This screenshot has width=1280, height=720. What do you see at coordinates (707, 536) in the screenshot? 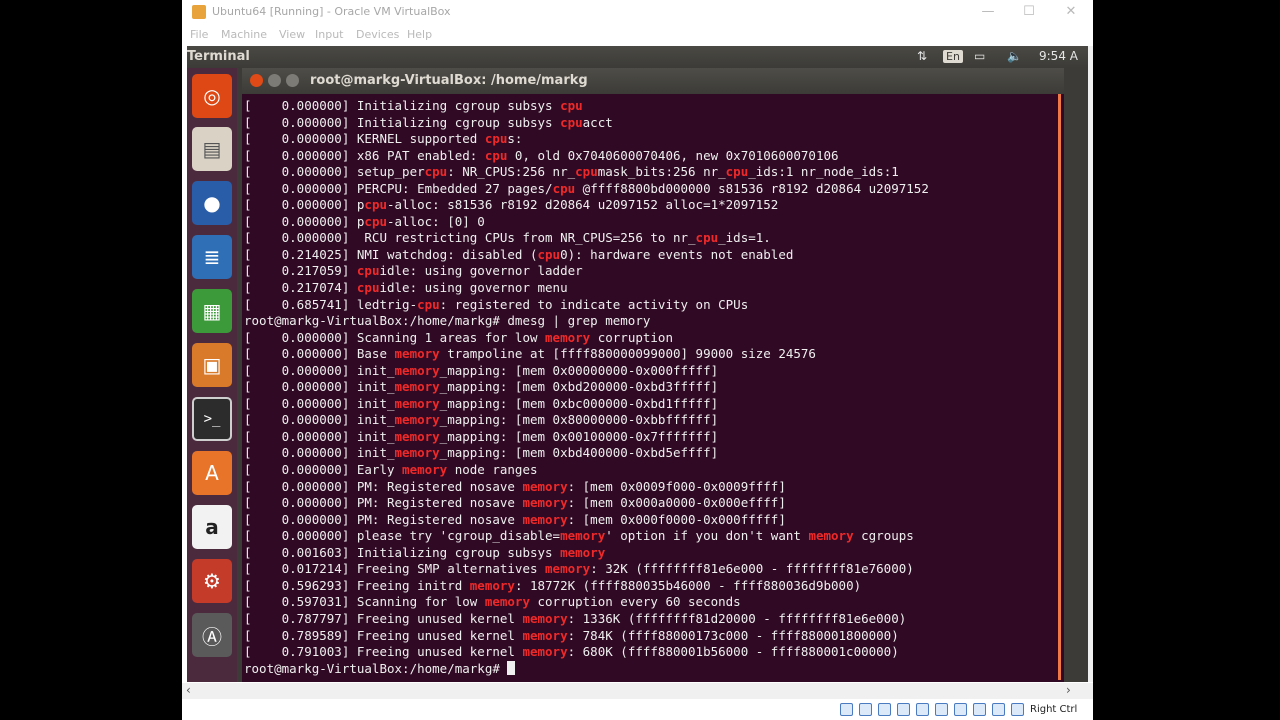
I see `terminal-text: ' option if you don't want` at bounding box center [707, 536].